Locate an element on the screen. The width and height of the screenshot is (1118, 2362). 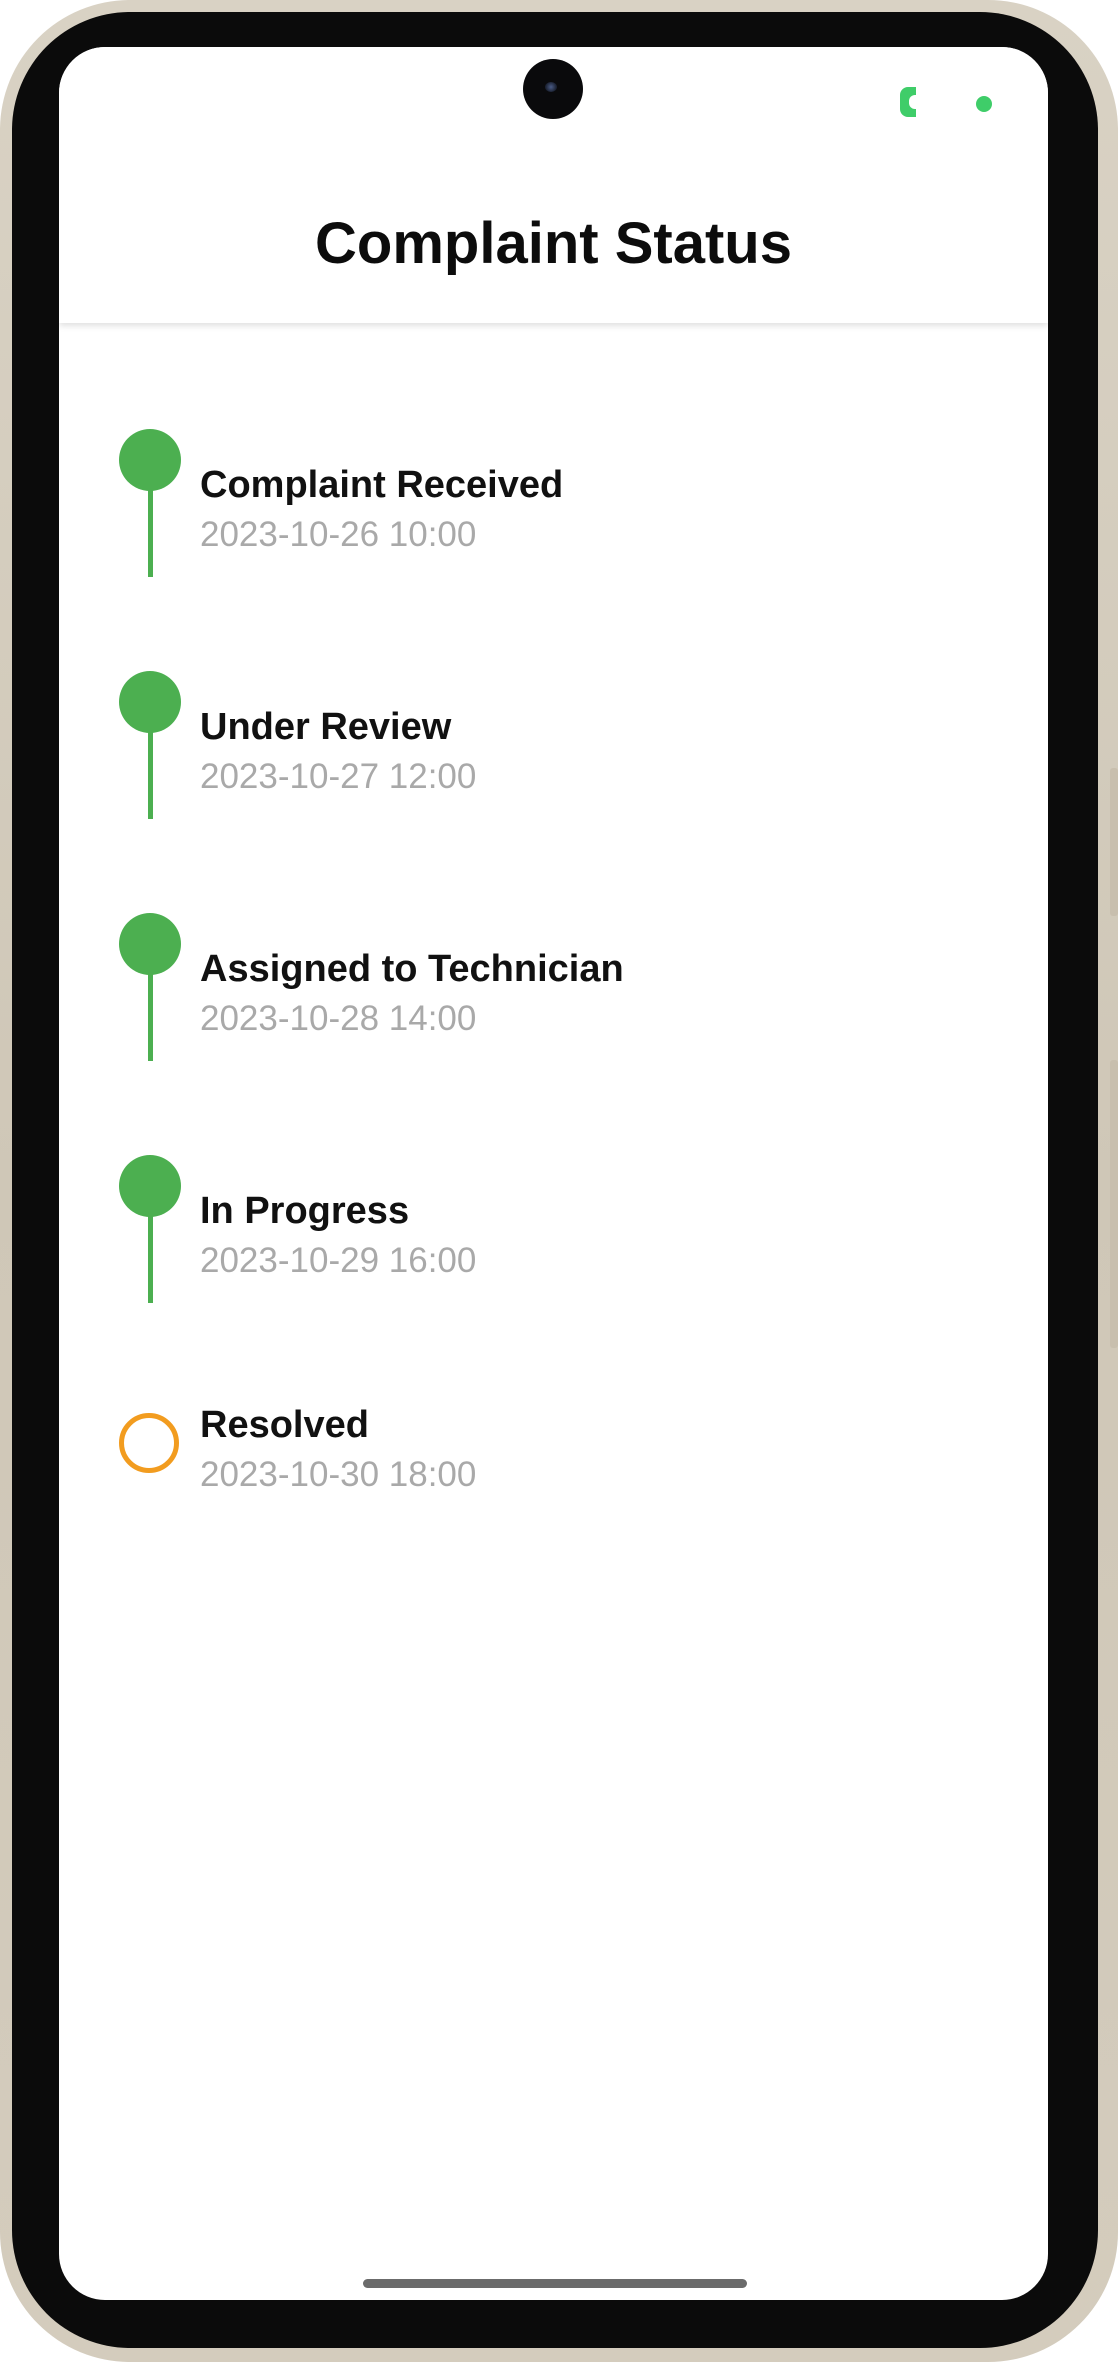
timeline-step-resolved: Resolved 2023-10-30 18:00 is located at coordinates (553, 1467).